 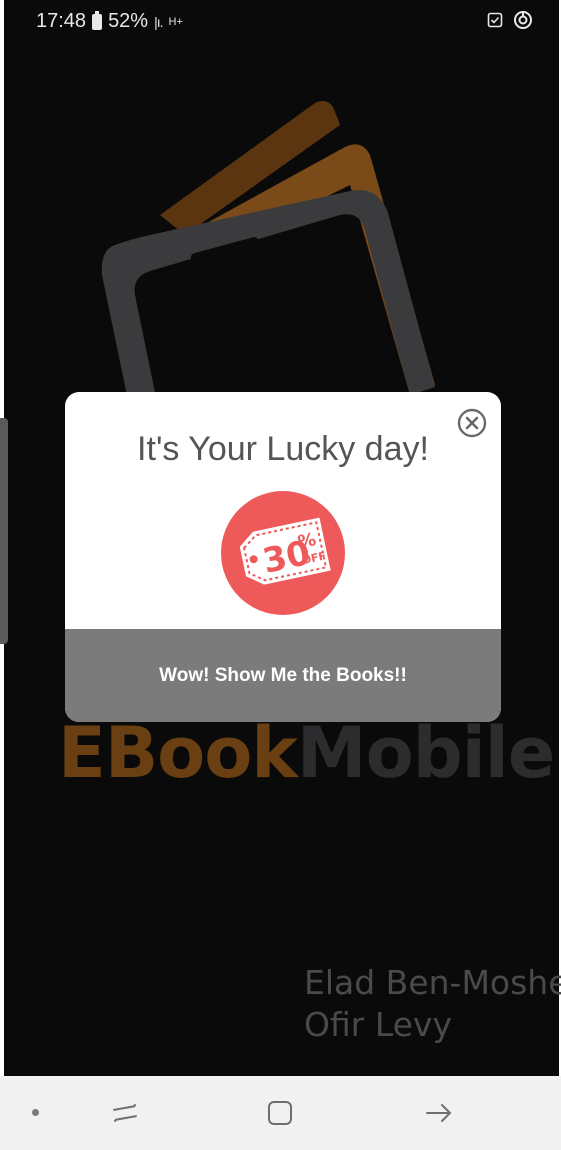 I want to click on battery-icon, so click(x=97, y=20).